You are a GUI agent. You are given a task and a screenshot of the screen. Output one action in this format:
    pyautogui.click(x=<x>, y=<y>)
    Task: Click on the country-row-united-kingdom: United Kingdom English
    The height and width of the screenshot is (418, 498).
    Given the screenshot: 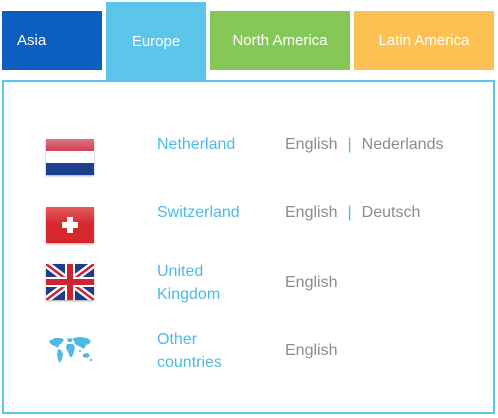 What is the action you would take?
    pyautogui.click(x=248, y=292)
    